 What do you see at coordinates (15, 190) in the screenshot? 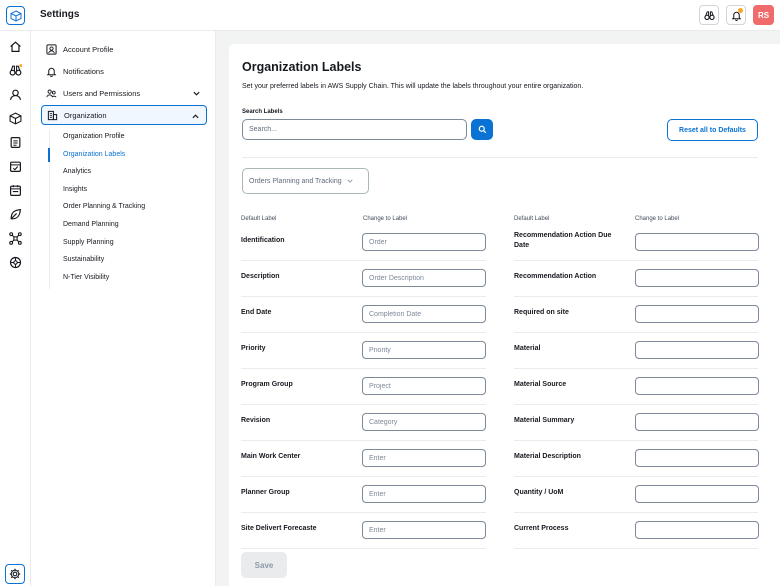
I see `calendar-icon` at bounding box center [15, 190].